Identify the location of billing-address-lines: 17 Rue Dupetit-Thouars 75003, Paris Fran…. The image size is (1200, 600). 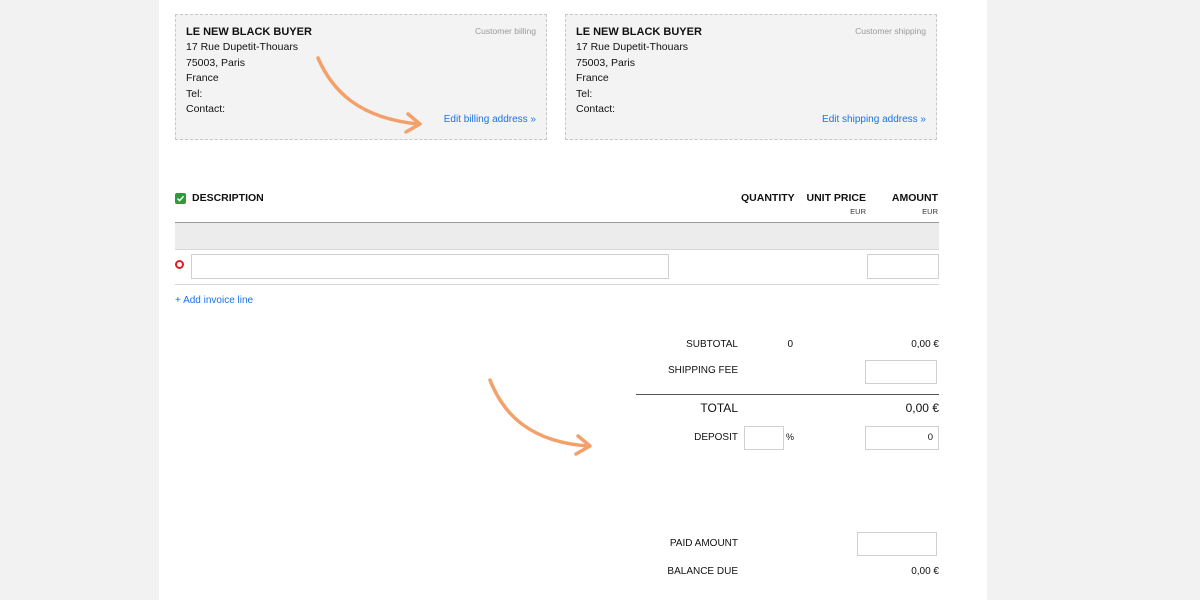
(242, 79).